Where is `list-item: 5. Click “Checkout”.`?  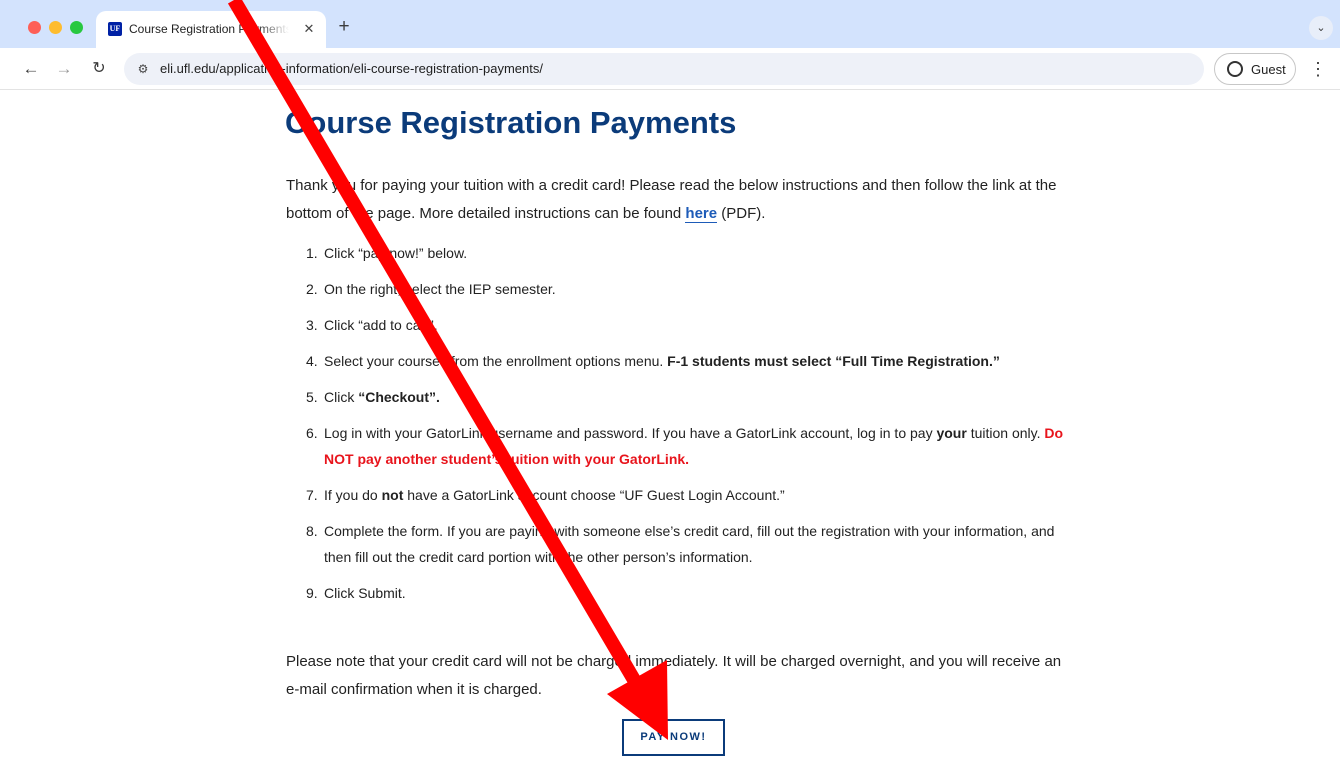 list-item: 5. Click “Checkout”. is located at coordinates (685, 397).